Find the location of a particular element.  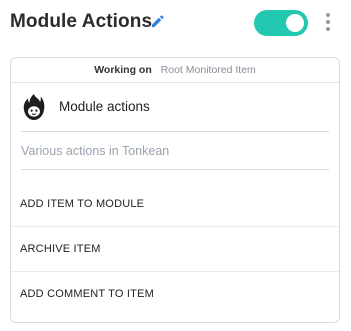

enable-toggle is located at coordinates (281, 23).